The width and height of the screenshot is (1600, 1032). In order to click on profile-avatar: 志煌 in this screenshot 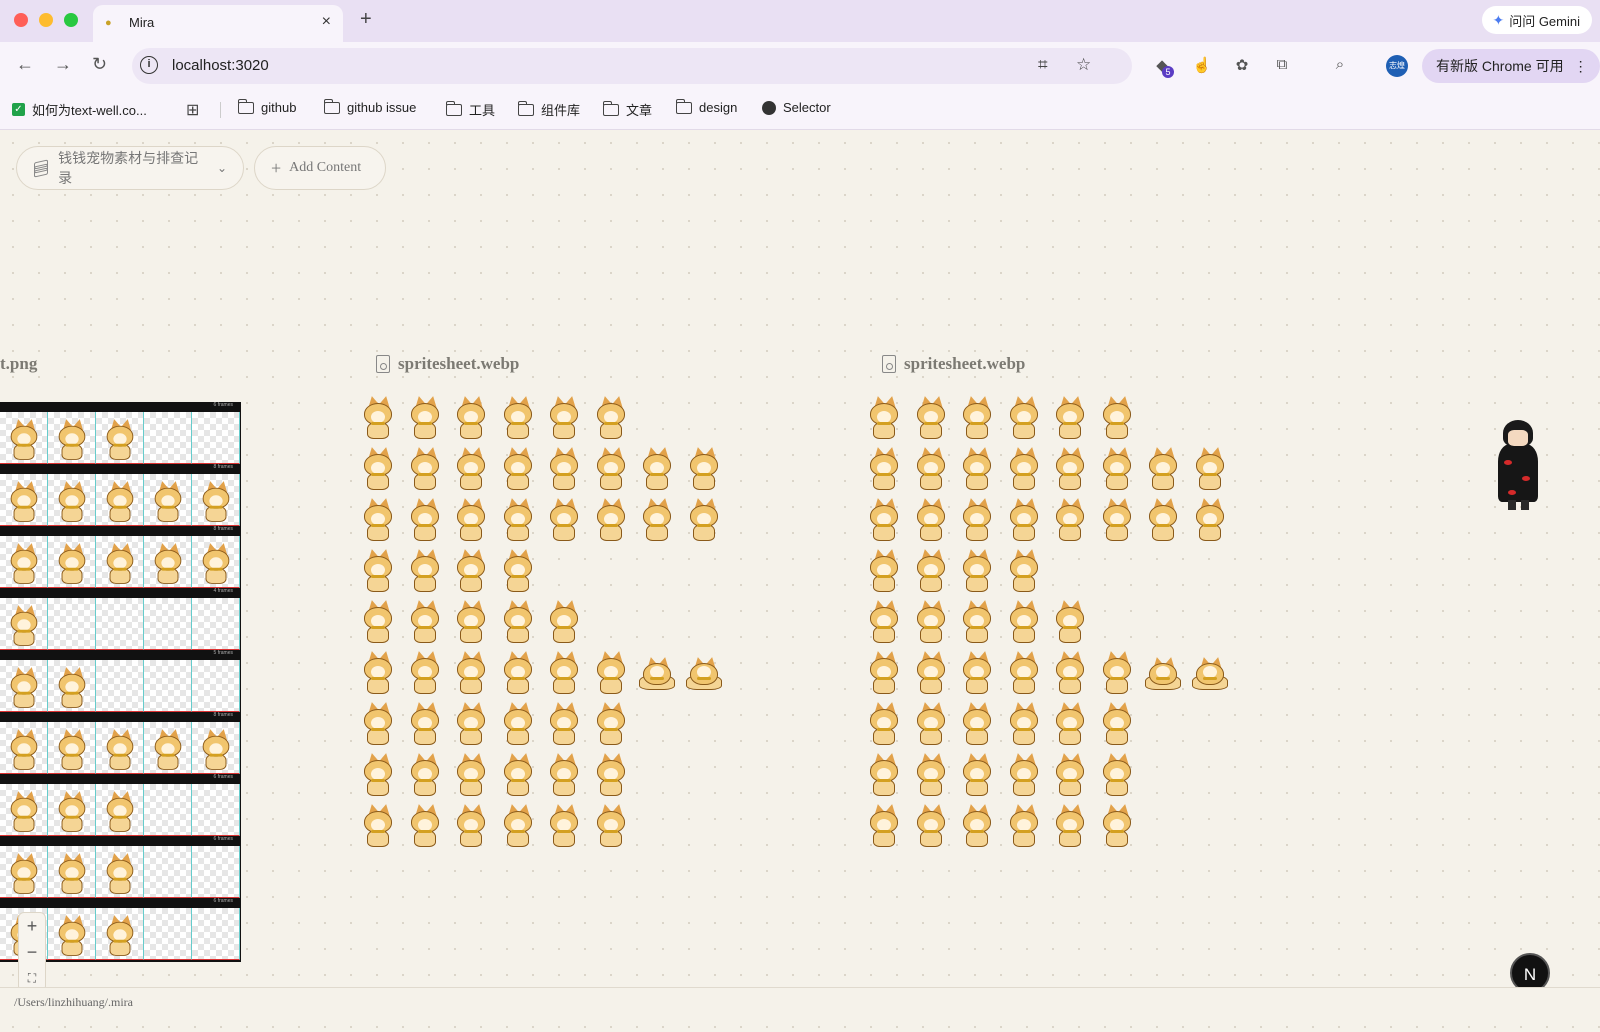, I will do `click(1397, 66)`.